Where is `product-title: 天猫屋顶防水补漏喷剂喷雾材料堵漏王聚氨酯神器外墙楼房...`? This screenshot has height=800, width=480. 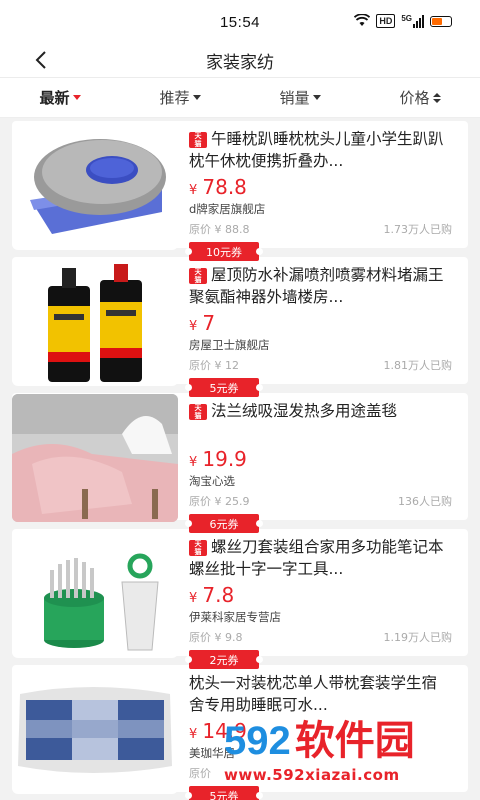
product-title: 天猫屋顶防水补漏喷剂喷雾材料堵漏王聚氨酯神器外墙楼房... is located at coordinates (320, 286).